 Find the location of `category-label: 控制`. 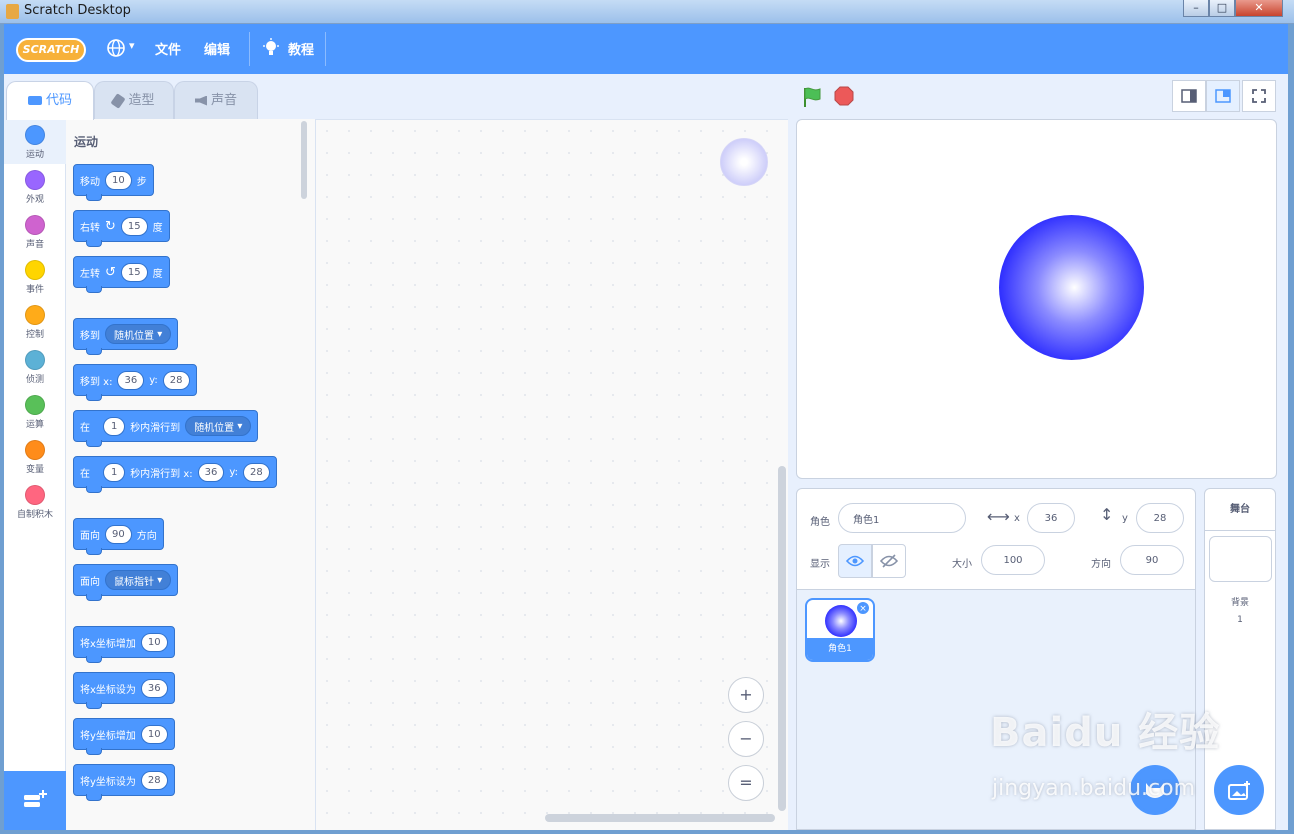

category-label: 控制 is located at coordinates (34, 335).